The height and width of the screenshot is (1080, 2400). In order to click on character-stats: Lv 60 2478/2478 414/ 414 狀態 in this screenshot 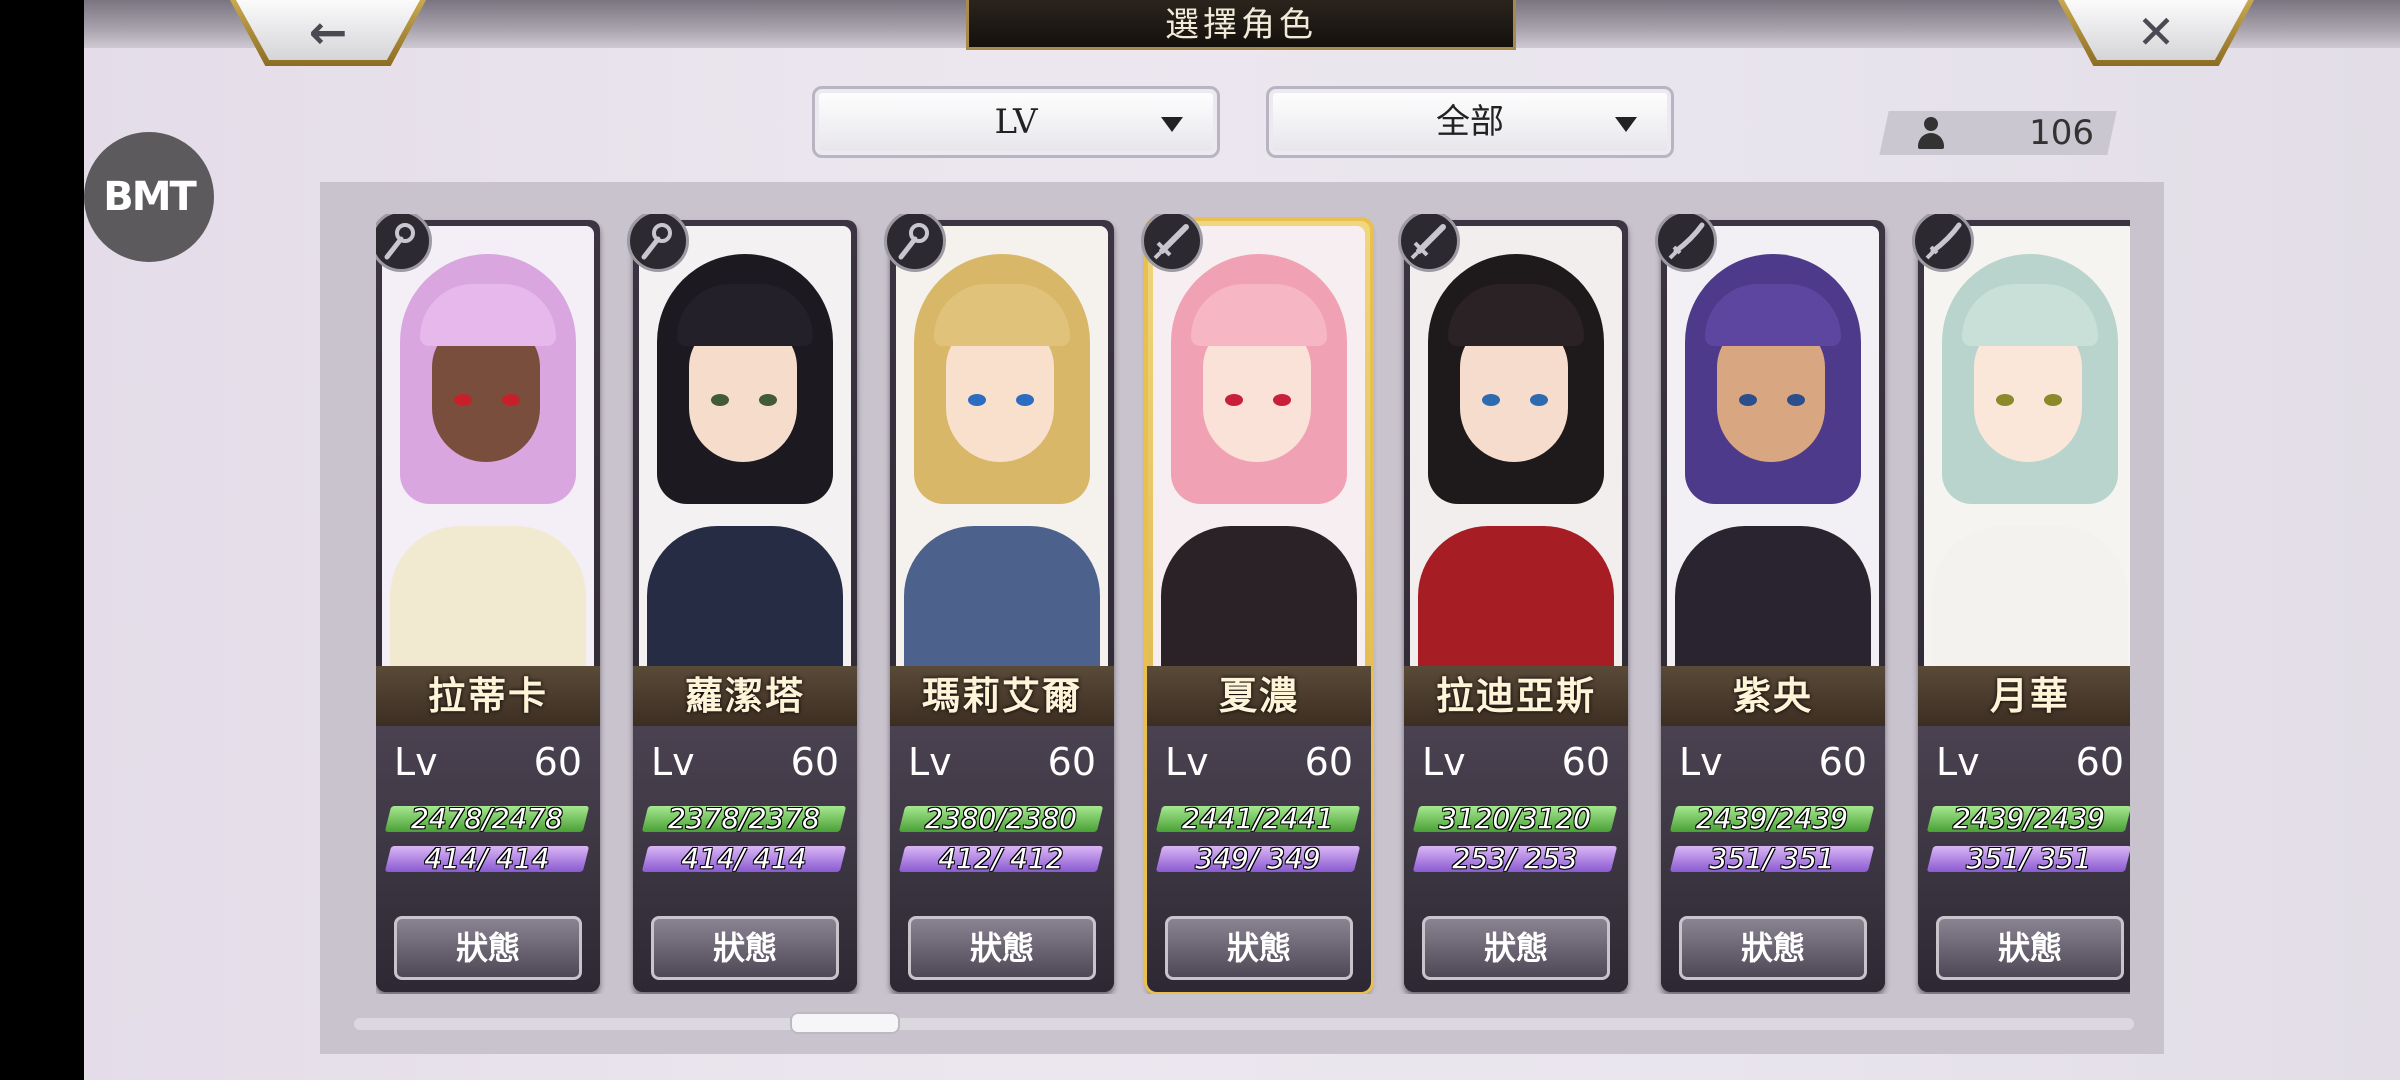, I will do `click(488, 859)`.